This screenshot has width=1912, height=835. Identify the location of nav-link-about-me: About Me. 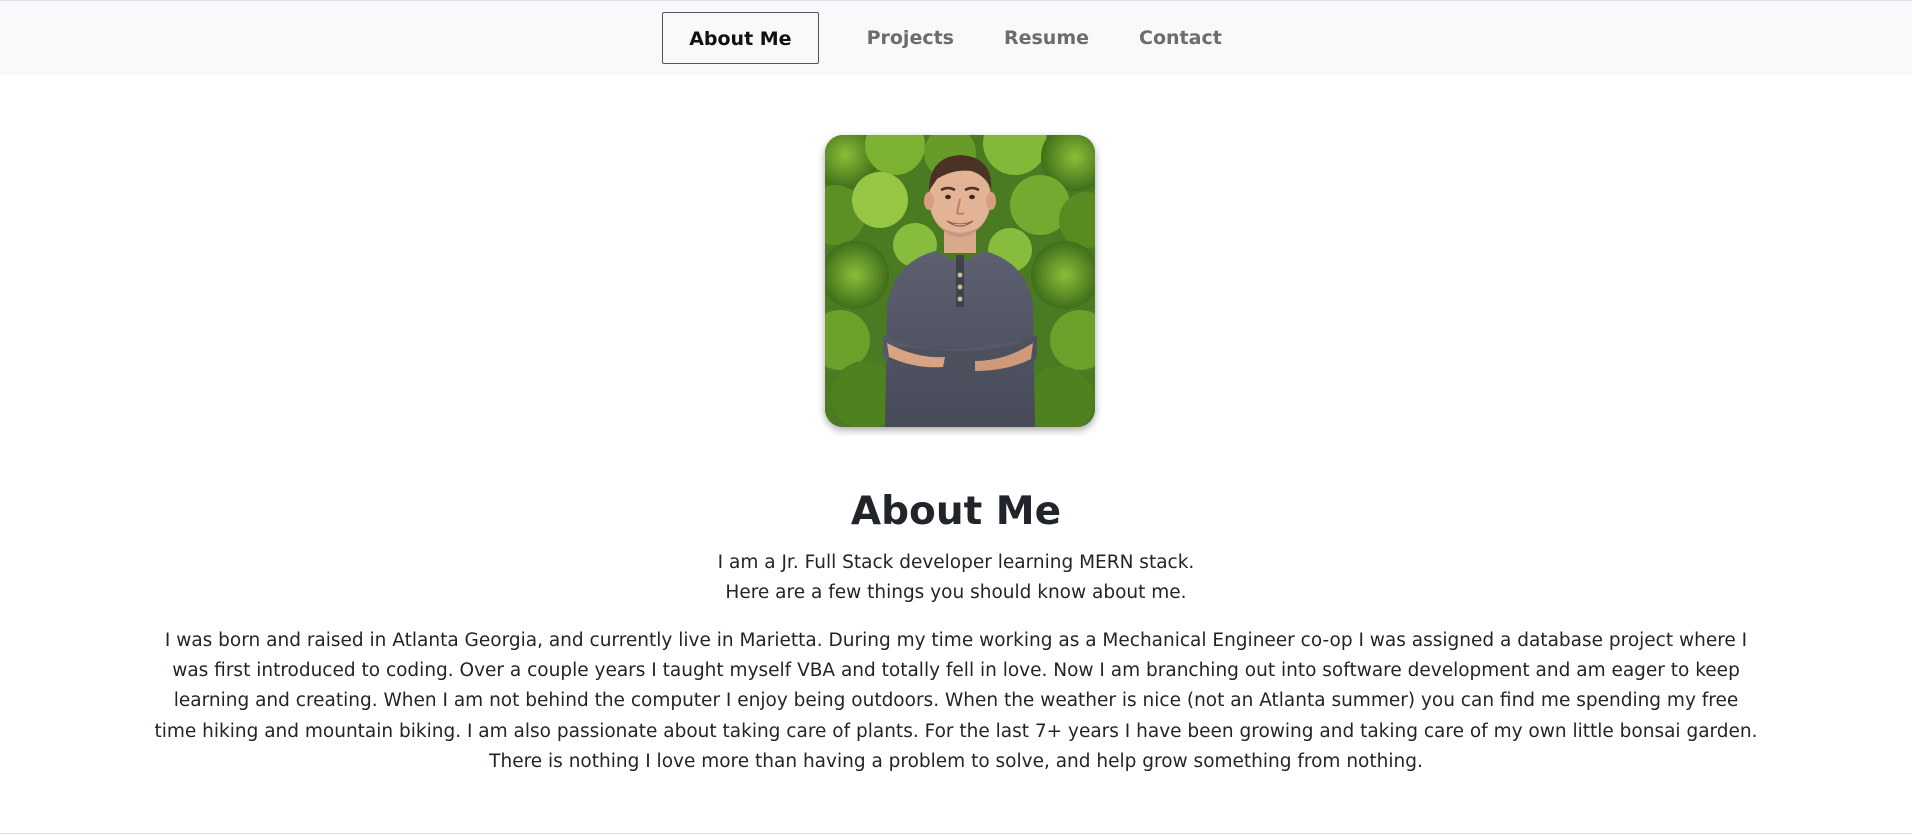
(740, 38).